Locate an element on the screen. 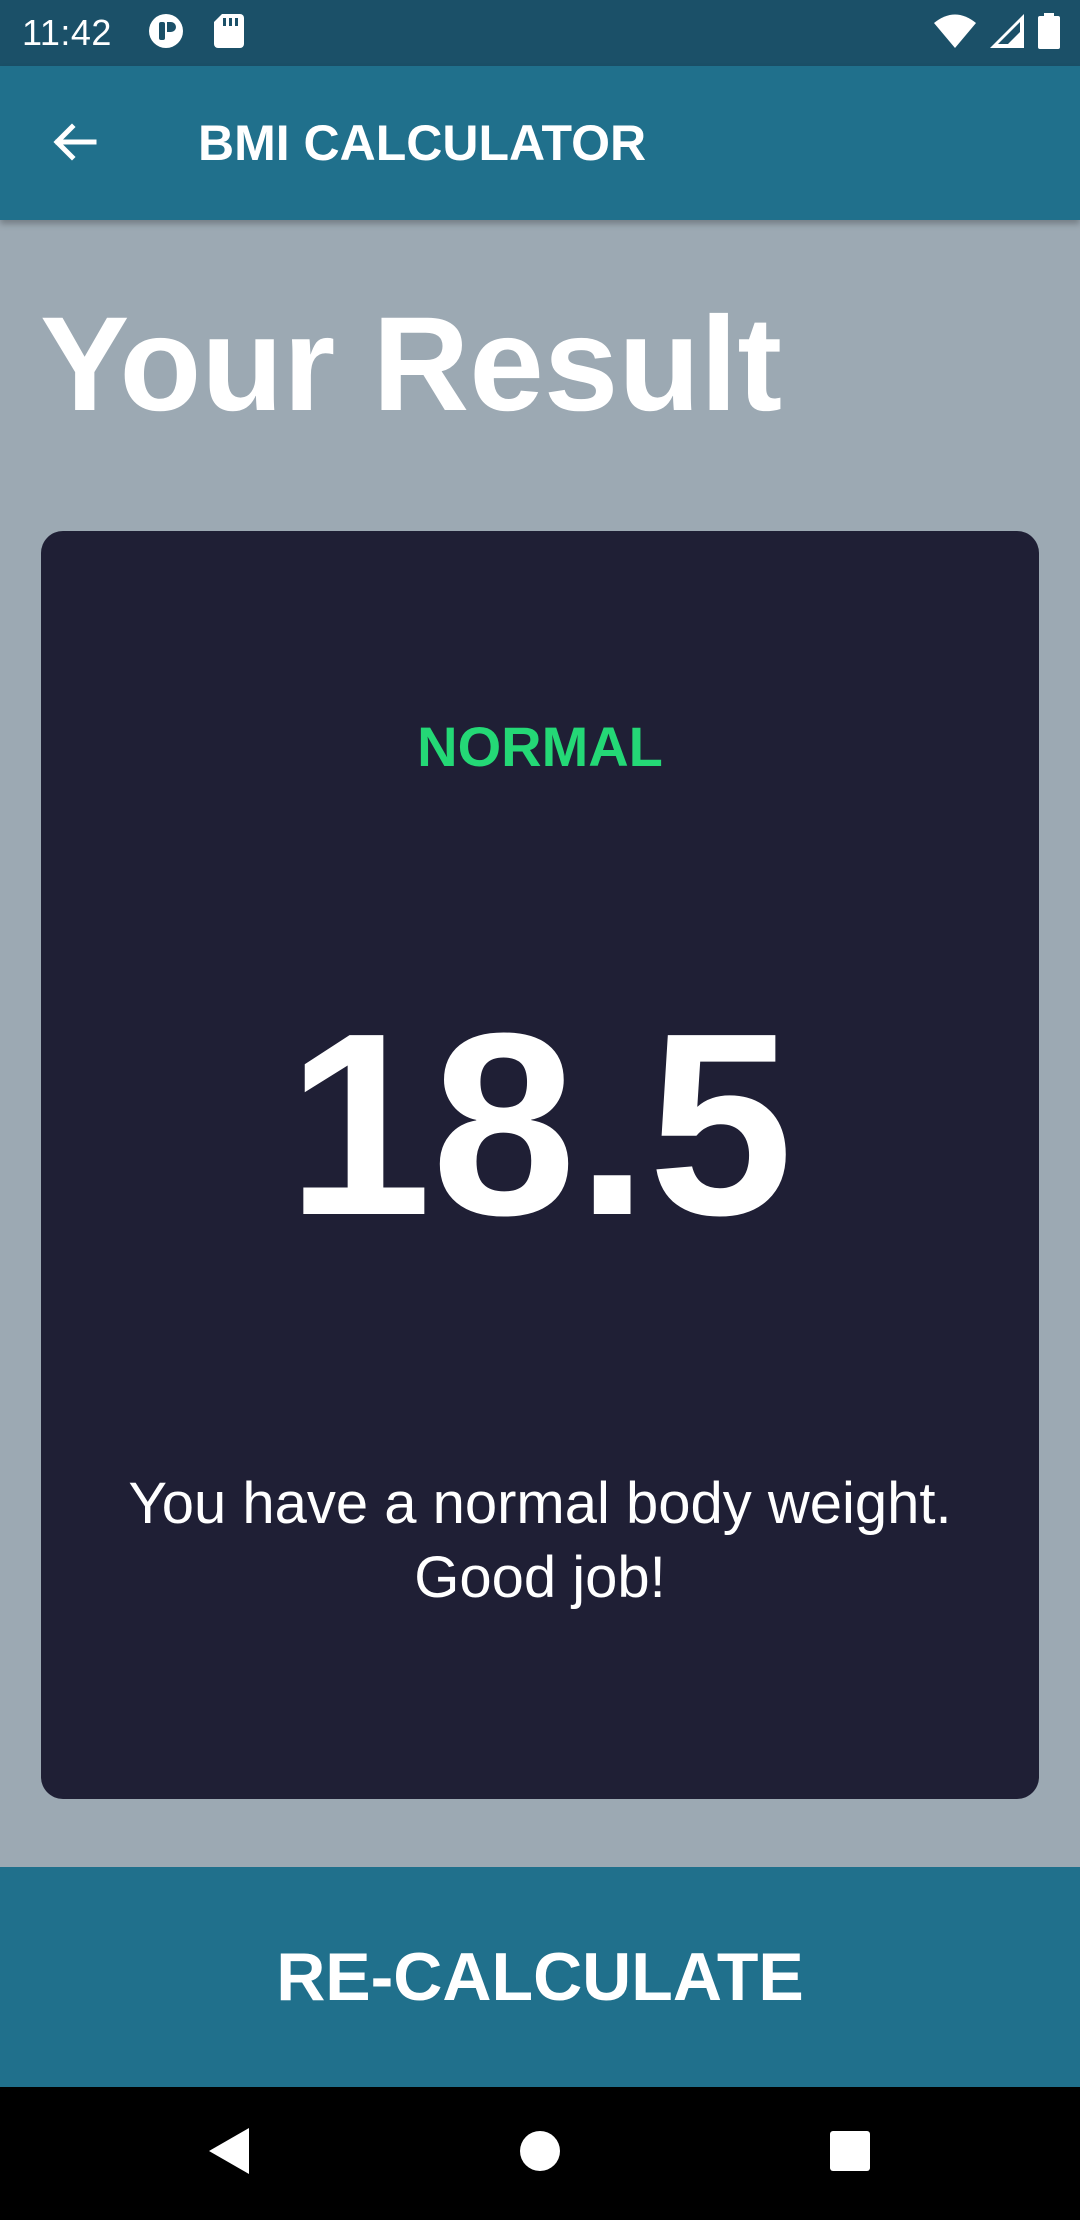  status-bar: 11:42 is located at coordinates (540, 33).